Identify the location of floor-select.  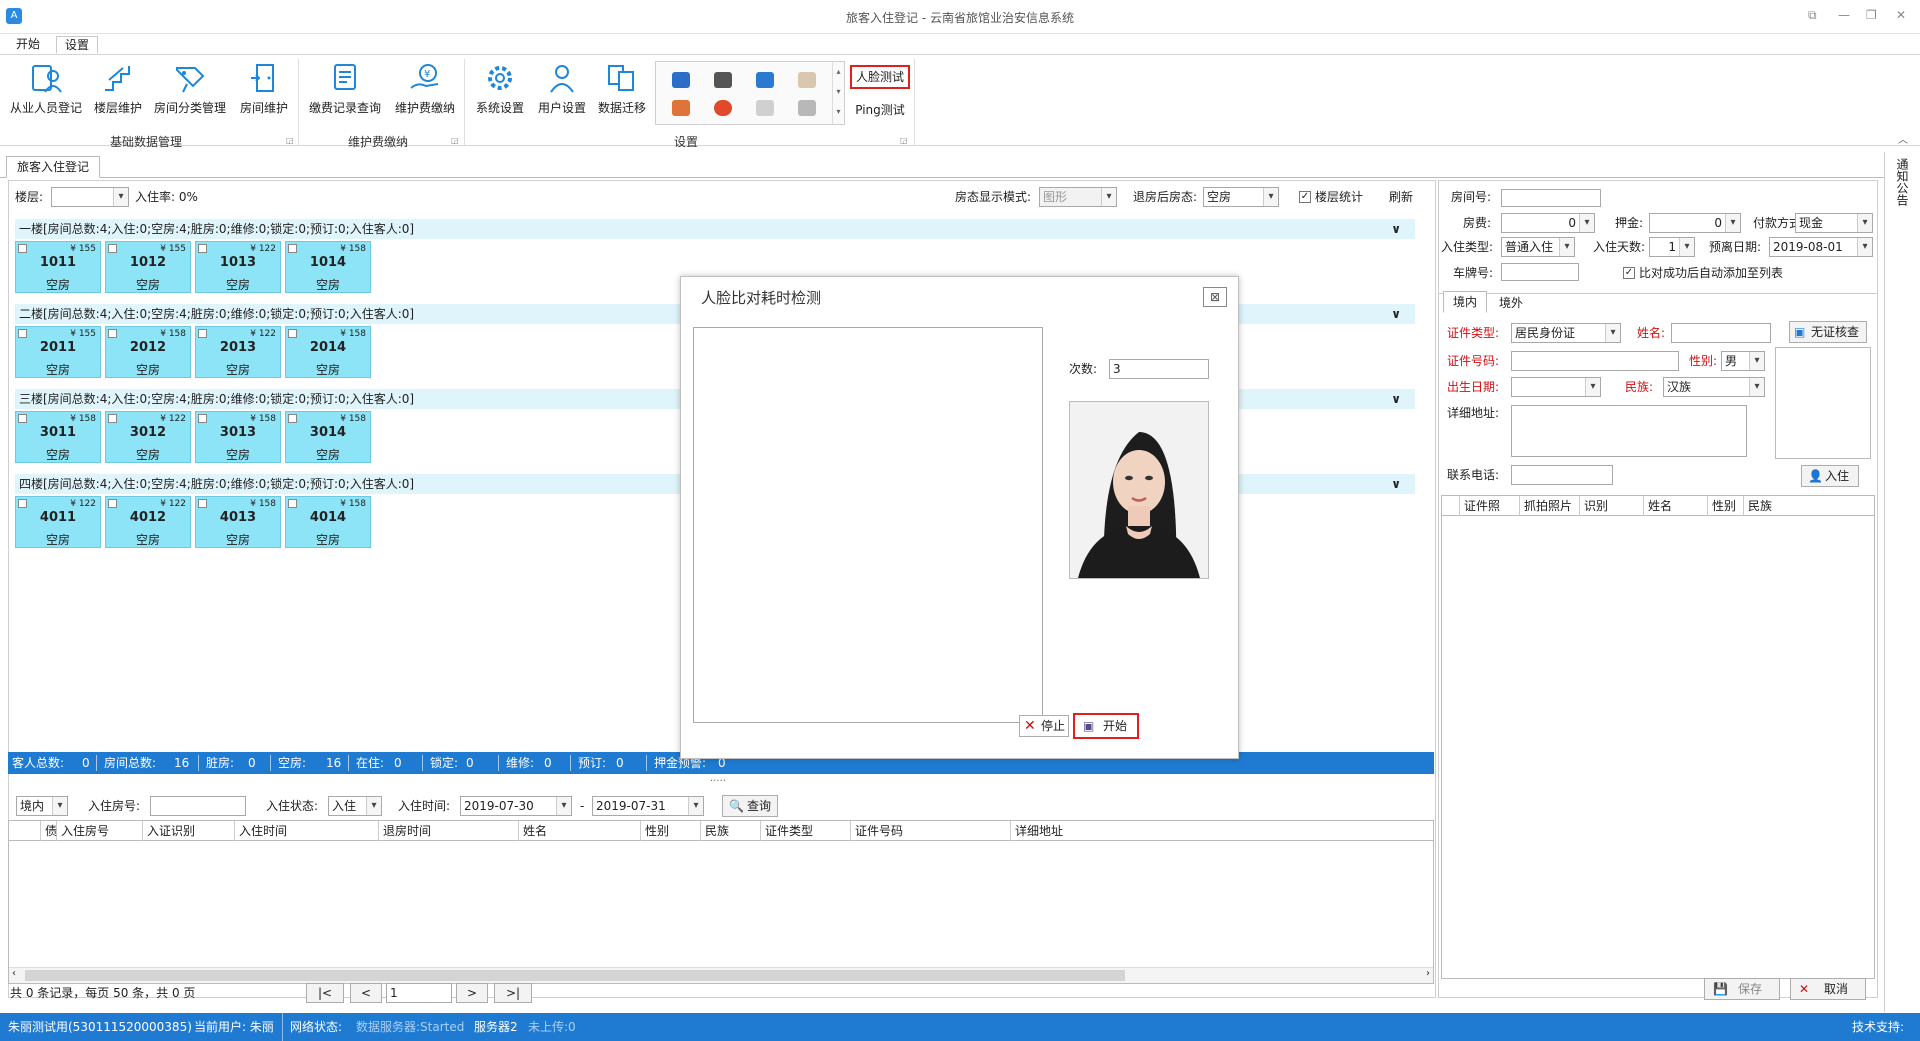
(90, 197).